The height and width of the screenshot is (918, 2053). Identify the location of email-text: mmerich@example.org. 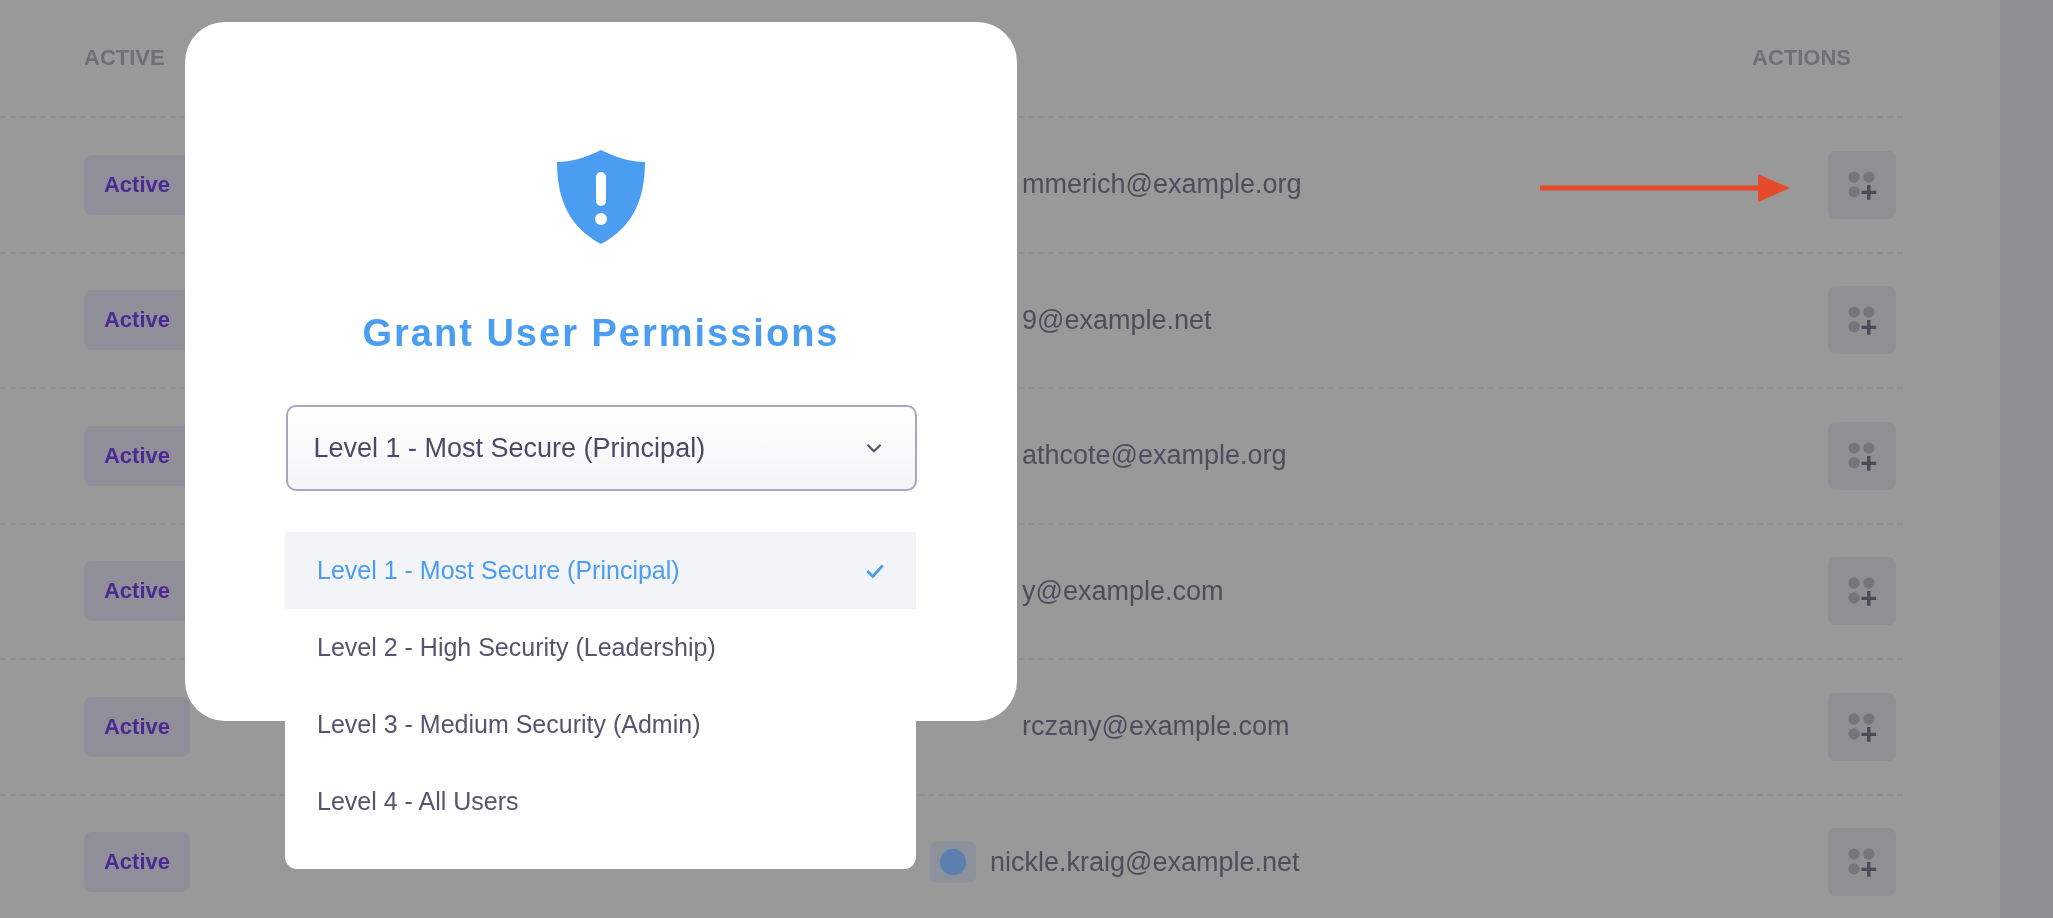
(1162, 185).